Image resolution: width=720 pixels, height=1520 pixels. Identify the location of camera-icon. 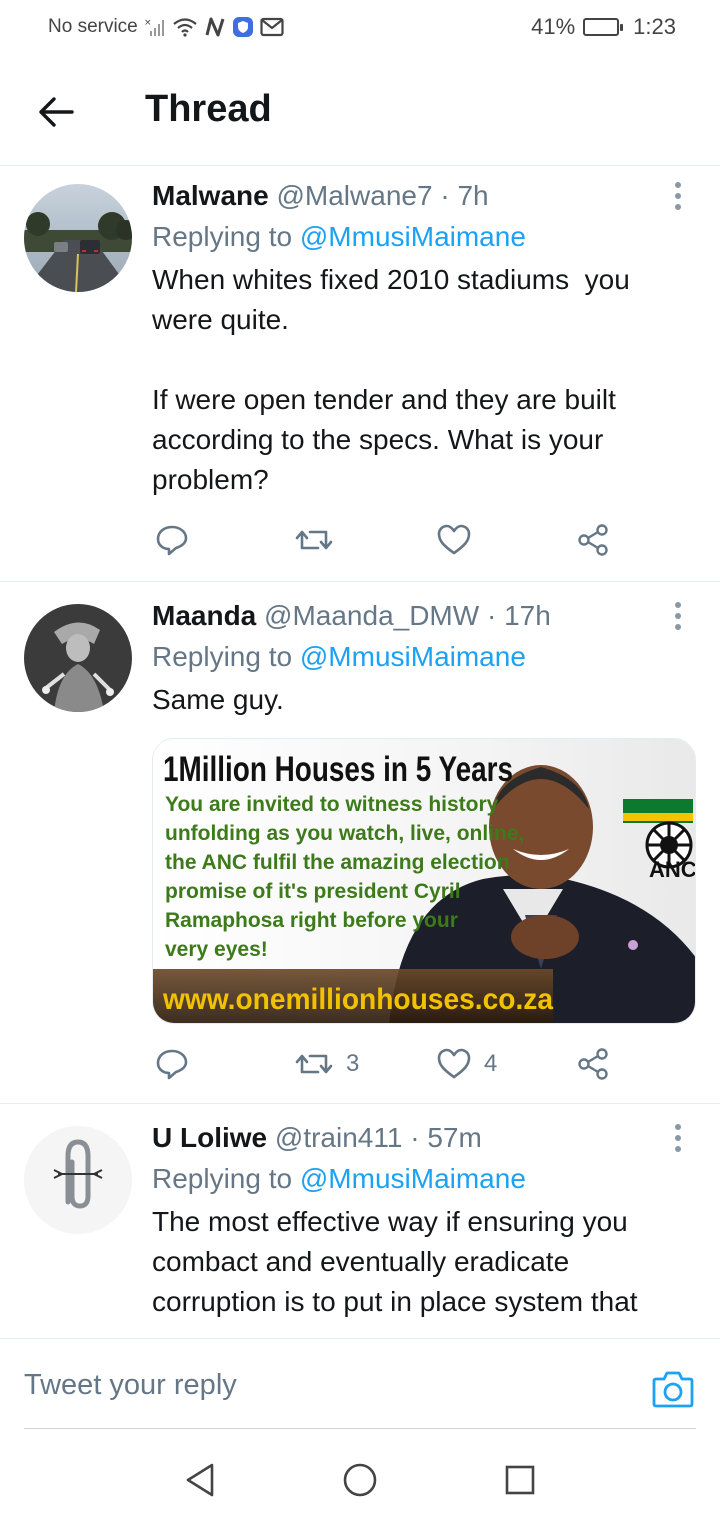
(673, 1389).